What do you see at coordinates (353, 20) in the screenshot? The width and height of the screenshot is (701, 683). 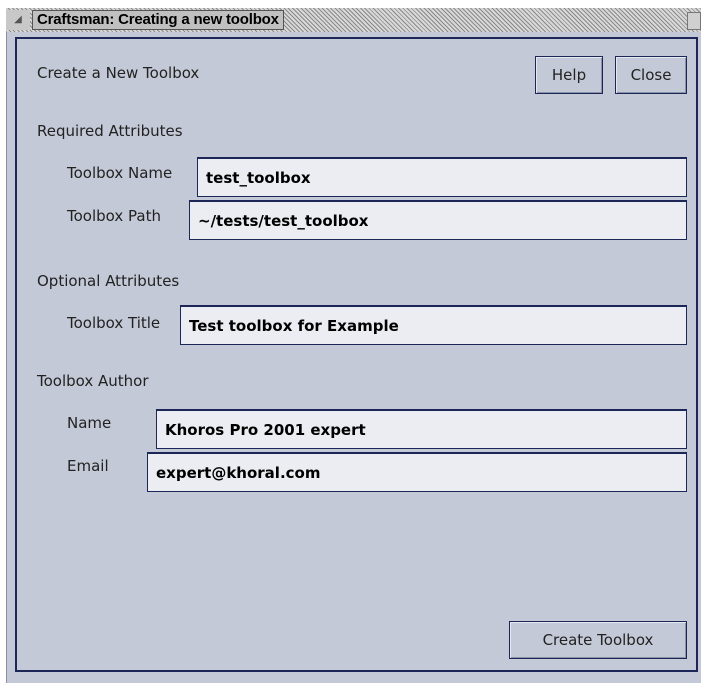 I see `title-bar: ◢ Craftsman: Creating a new toolbox` at bounding box center [353, 20].